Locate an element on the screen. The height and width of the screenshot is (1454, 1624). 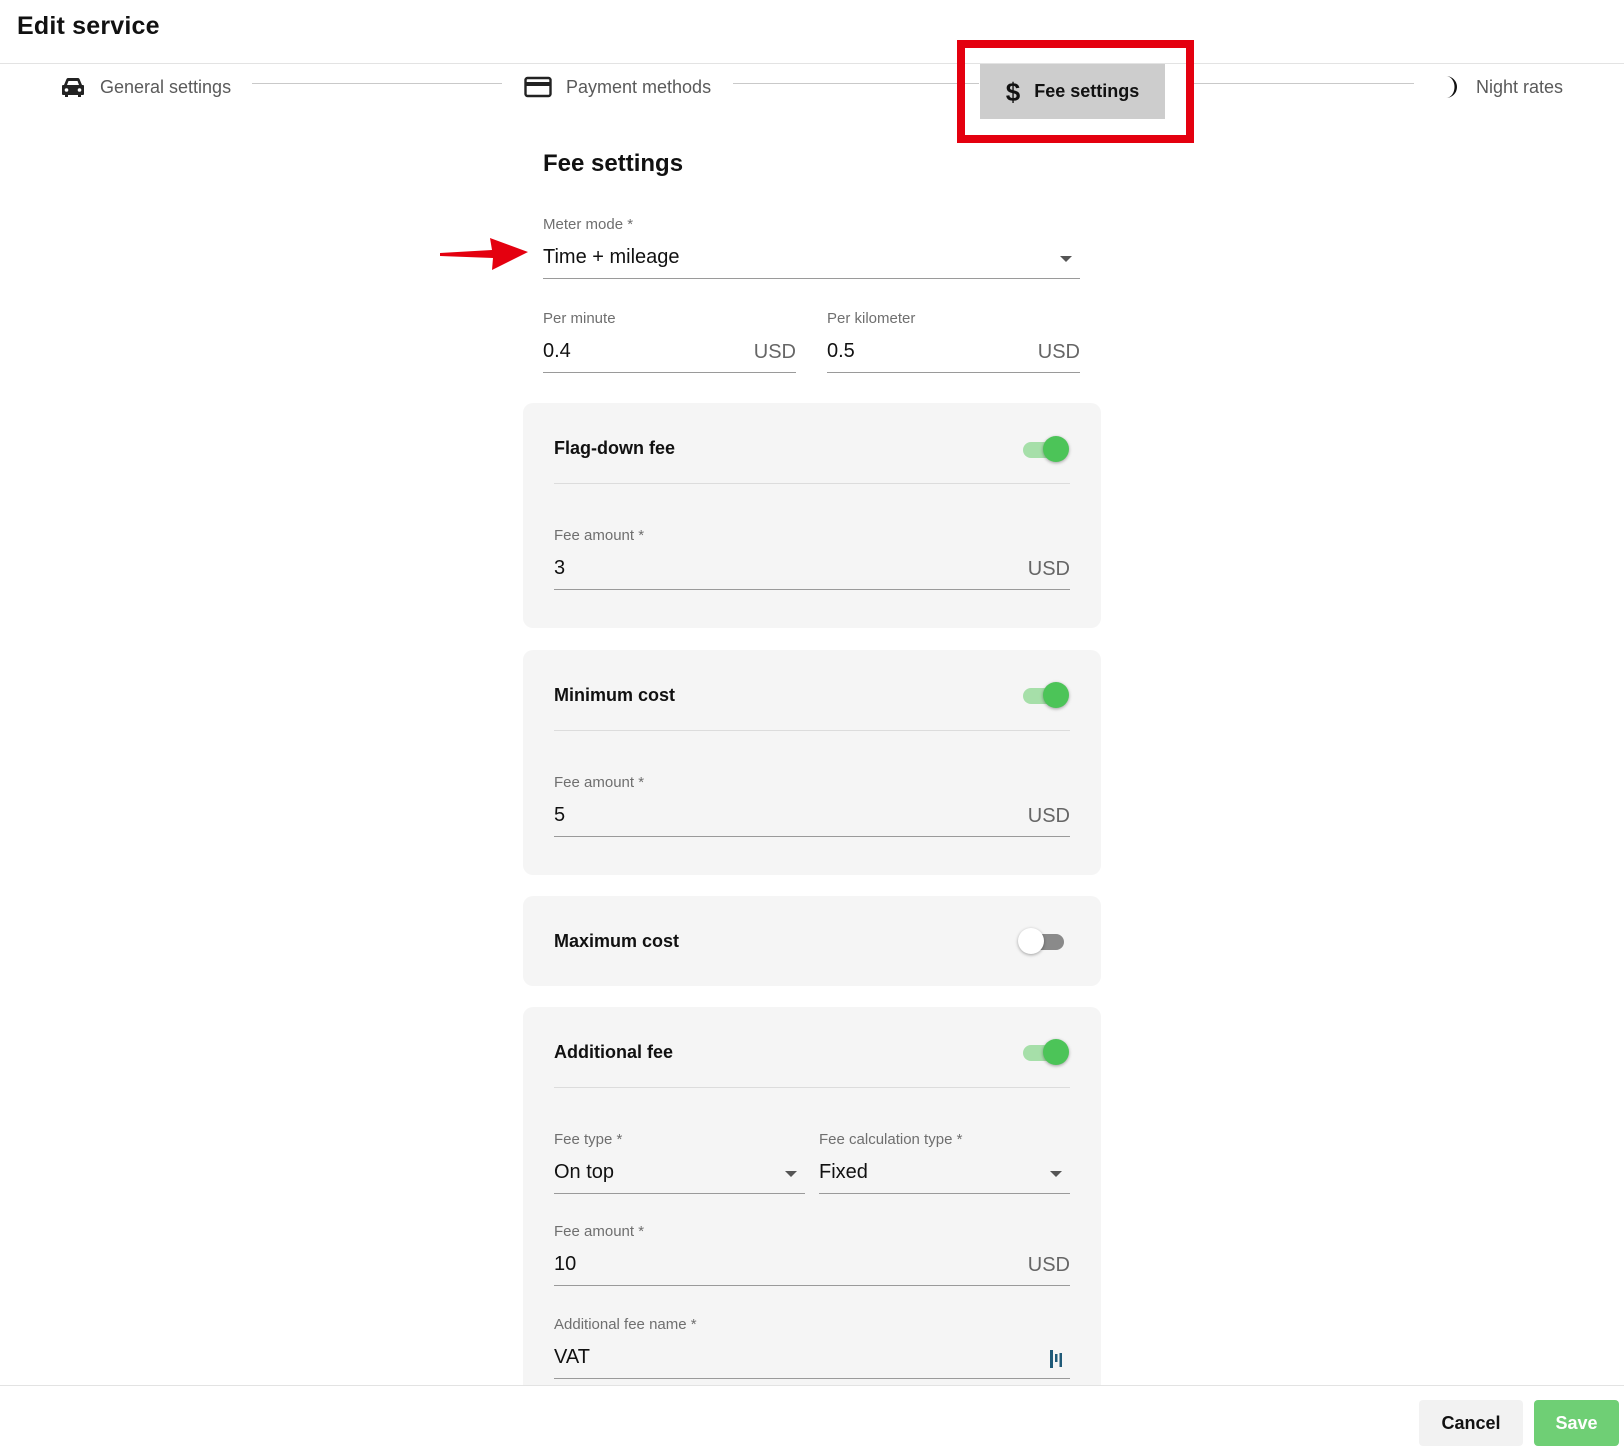
flag-down-fee-card: Flag-down fee Fee amount * 3 USD is located at coordinates (812, 515).